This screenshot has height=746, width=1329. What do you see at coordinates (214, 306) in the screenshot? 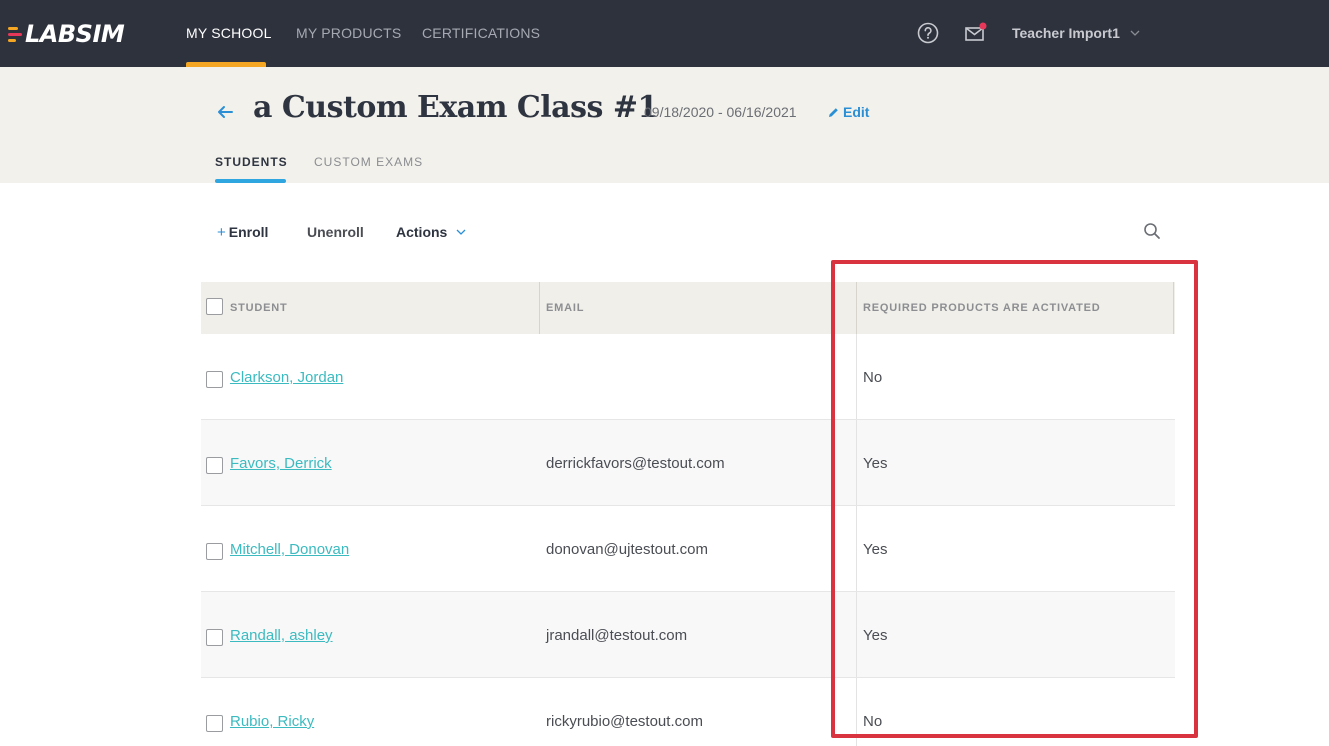
I see `select-all-checkbox` at bounding box center [214, 306].